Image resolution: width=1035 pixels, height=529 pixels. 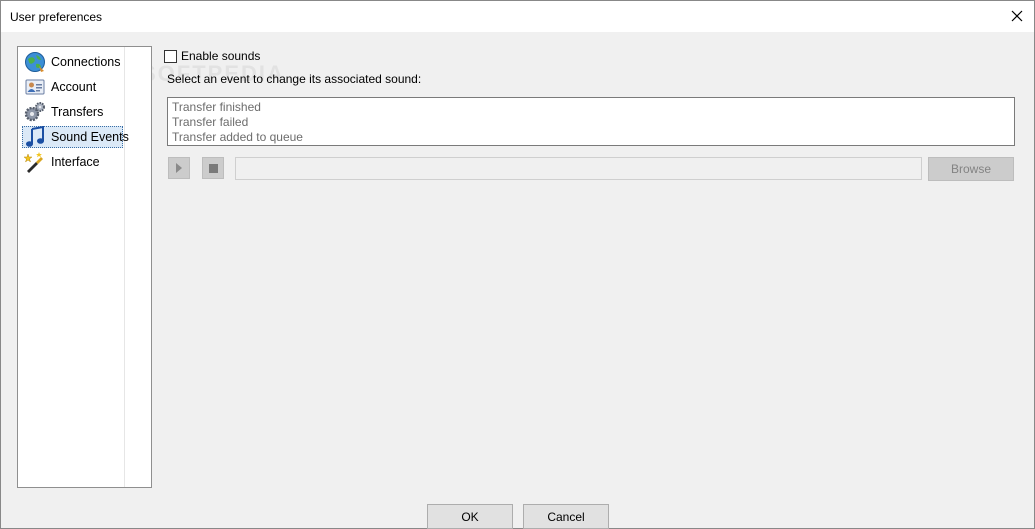 What do you see at coordinates (971, 169) in the screenshot?
I see `browse-button: Browse` at bounding box center [971, 169].